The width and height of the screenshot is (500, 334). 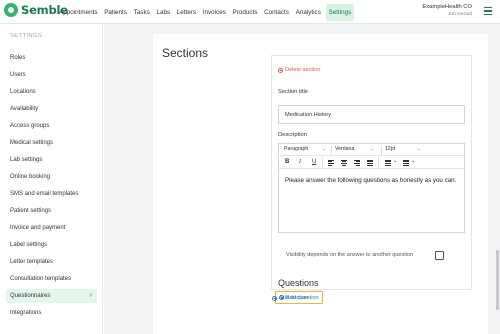 I want to click on nav-products: Products, so click(x=245, y=12).